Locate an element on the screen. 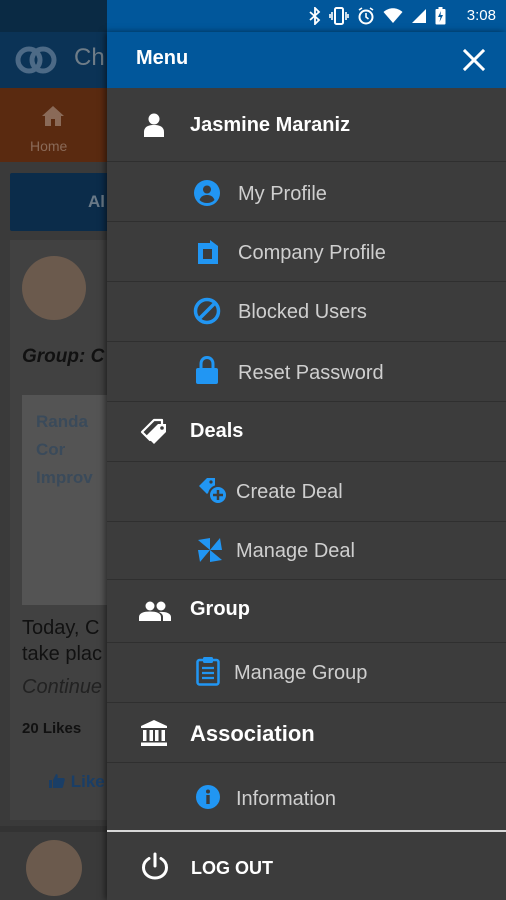  logout-button: LOG OUT is located at coordinates (306, 866).